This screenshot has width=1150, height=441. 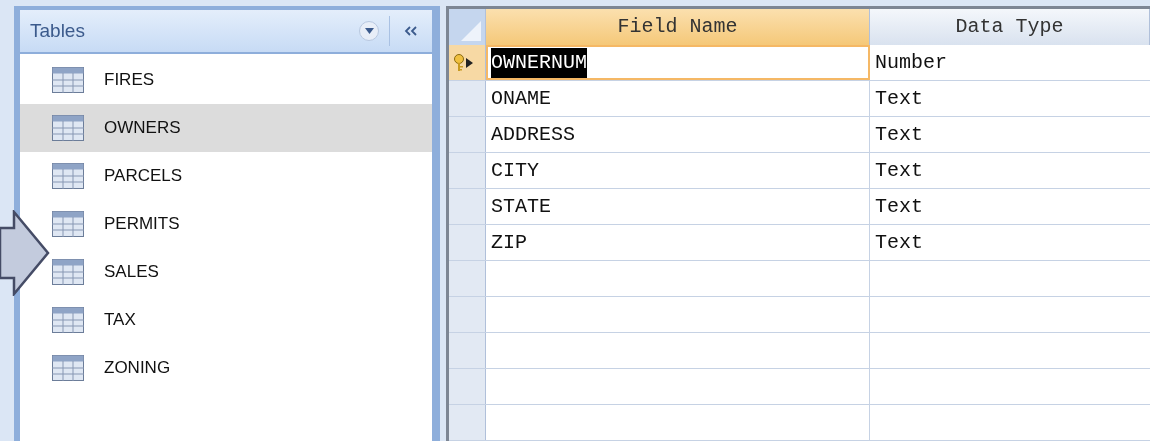 I want to click on data-type-cell: Number, so click(x=911, y=62).